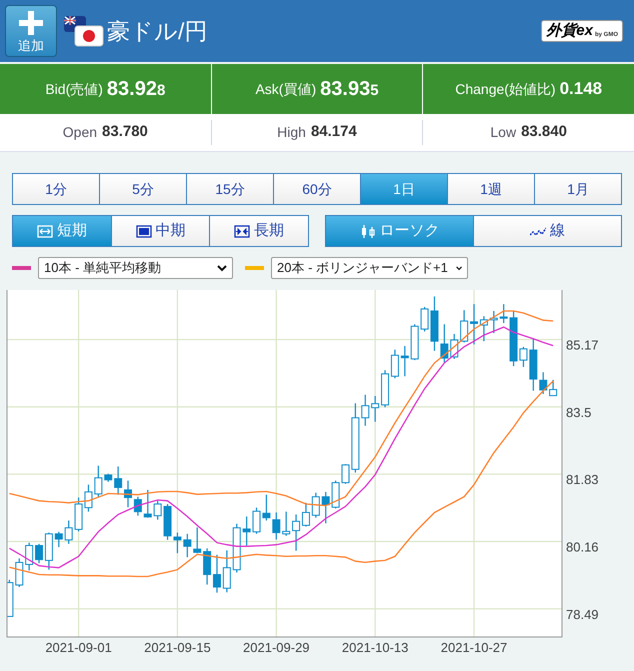 This screenshot has width=634, height=671. Describe the element at coordinates (142, 189) in the screenshot. I see `period-tab: 5分` at that location.